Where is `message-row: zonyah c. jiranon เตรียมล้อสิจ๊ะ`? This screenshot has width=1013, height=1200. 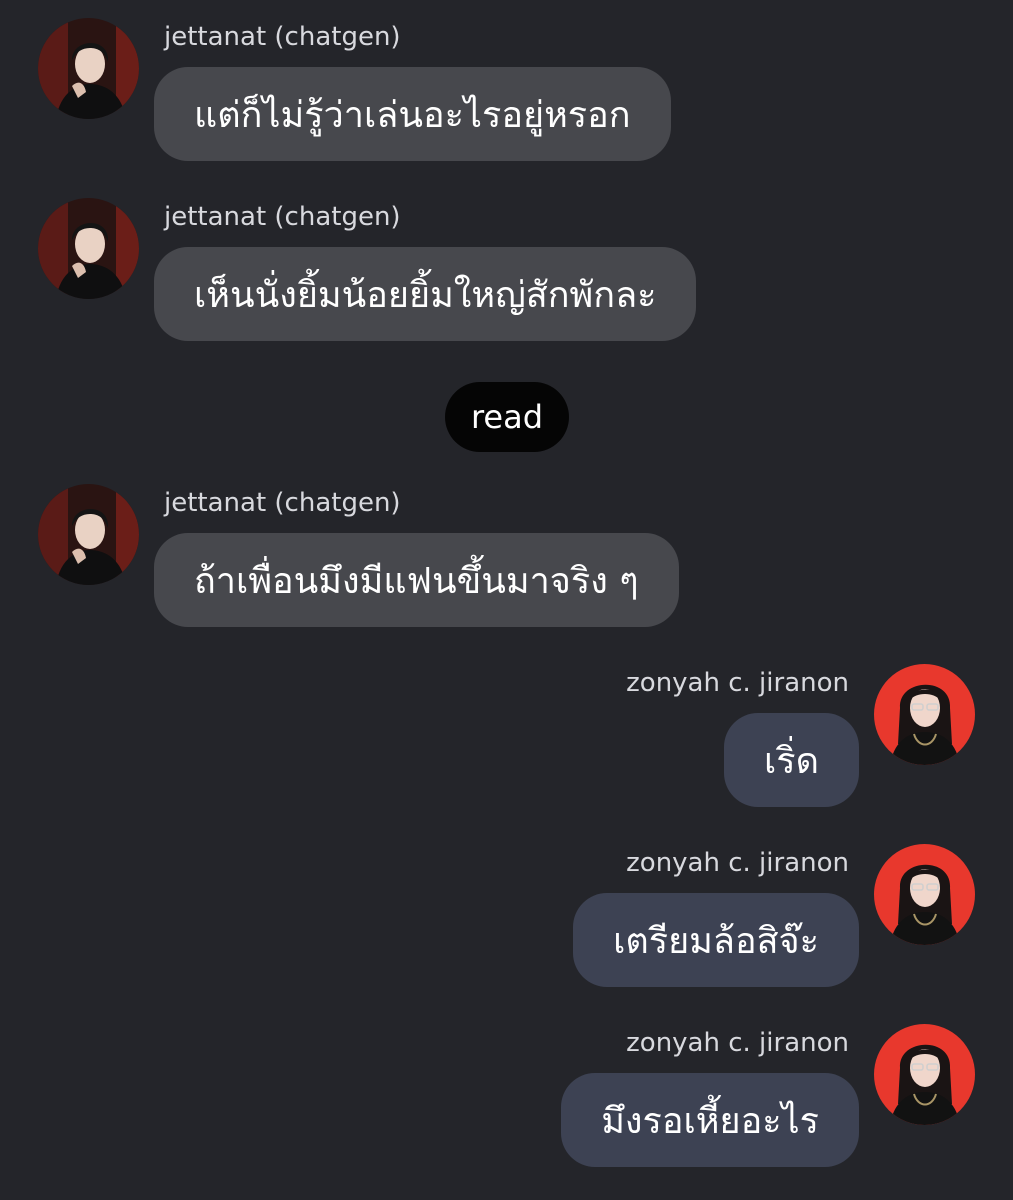 message-row: zonyah c. jiranon เตรียมล้อสิจ๊ะ is located at coordinates (506, 924).